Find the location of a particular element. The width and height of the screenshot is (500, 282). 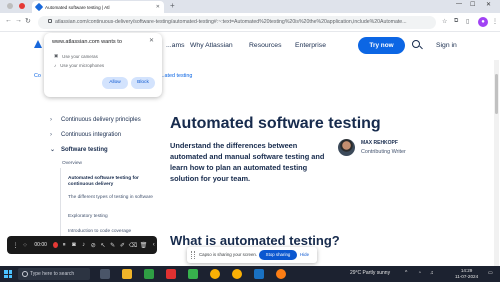

nav-why-atlassian: Why Atlassian is located at coordinates (211, 45).